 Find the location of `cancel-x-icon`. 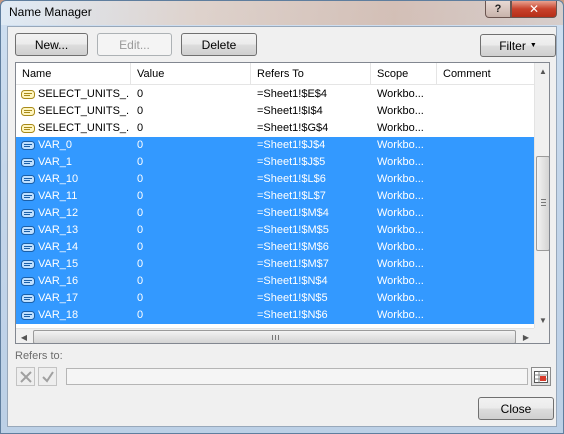

cancel-x-icon is located at coordinates (25, 376).